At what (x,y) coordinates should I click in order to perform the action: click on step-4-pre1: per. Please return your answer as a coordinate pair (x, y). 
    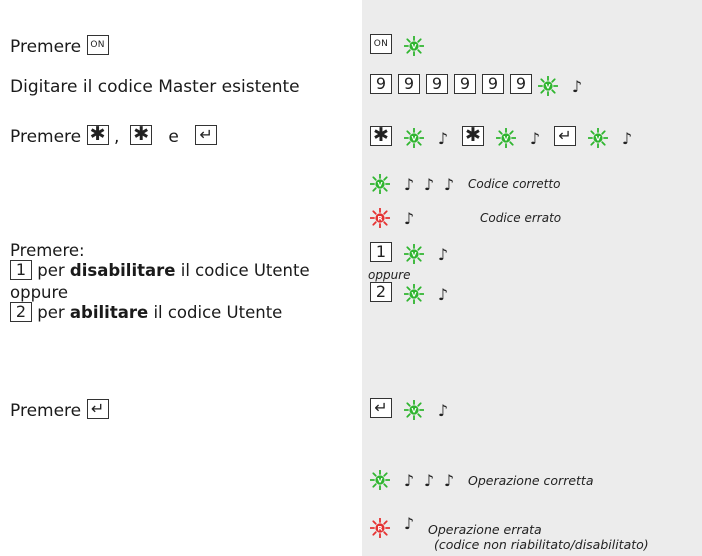
    Looking at the image, I should click on (51, 270).